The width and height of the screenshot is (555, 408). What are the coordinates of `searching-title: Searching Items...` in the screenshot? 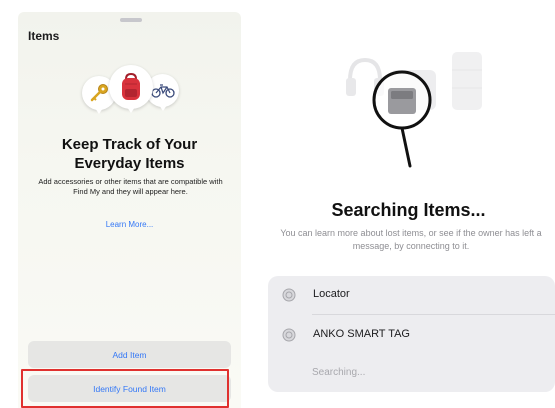 It's located at (408, 210).